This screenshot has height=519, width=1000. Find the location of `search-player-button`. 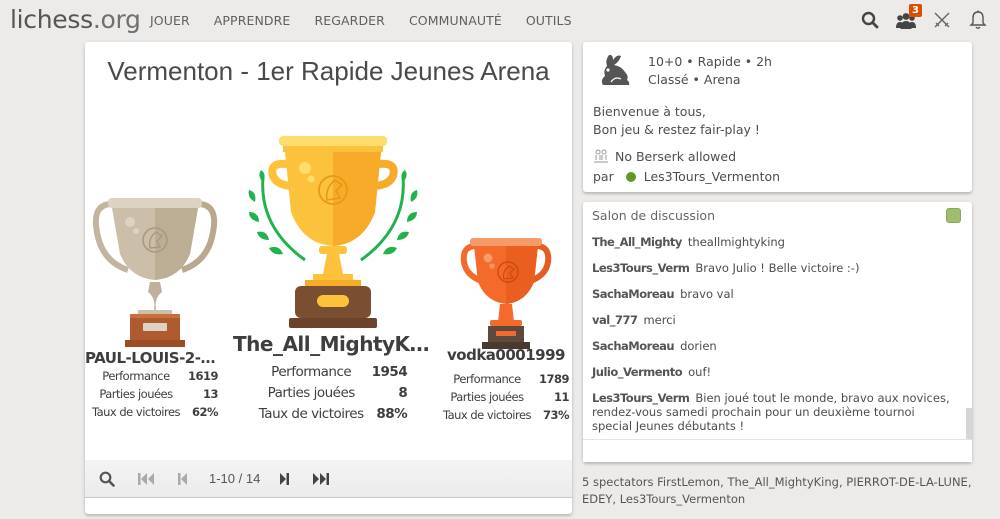

search-player-button is located at coordinates (107, 479).